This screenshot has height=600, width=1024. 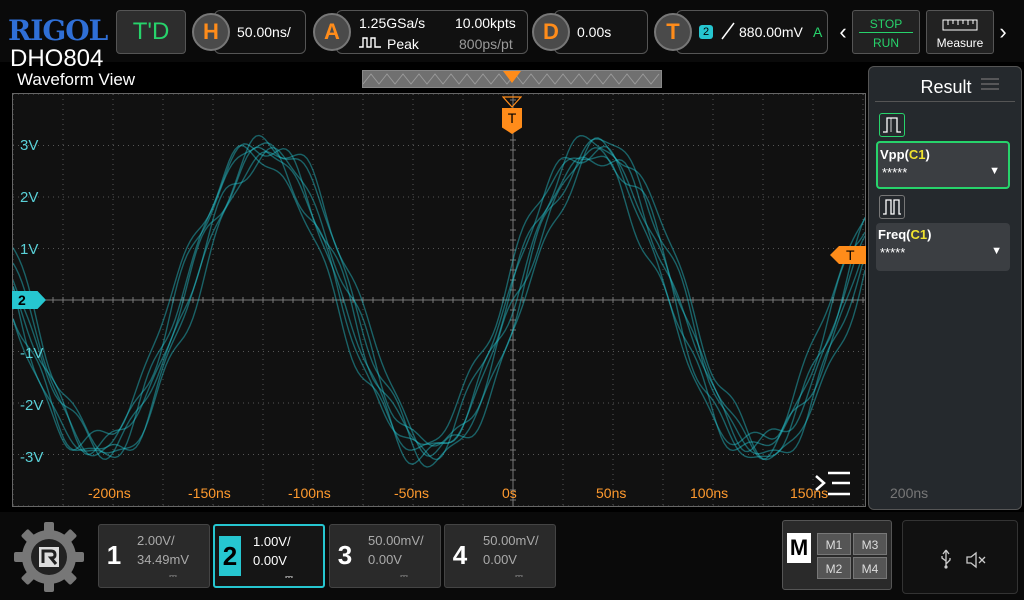 I want to click on freq-label-wrap: Freq(C1), so click(x=905, y=234).